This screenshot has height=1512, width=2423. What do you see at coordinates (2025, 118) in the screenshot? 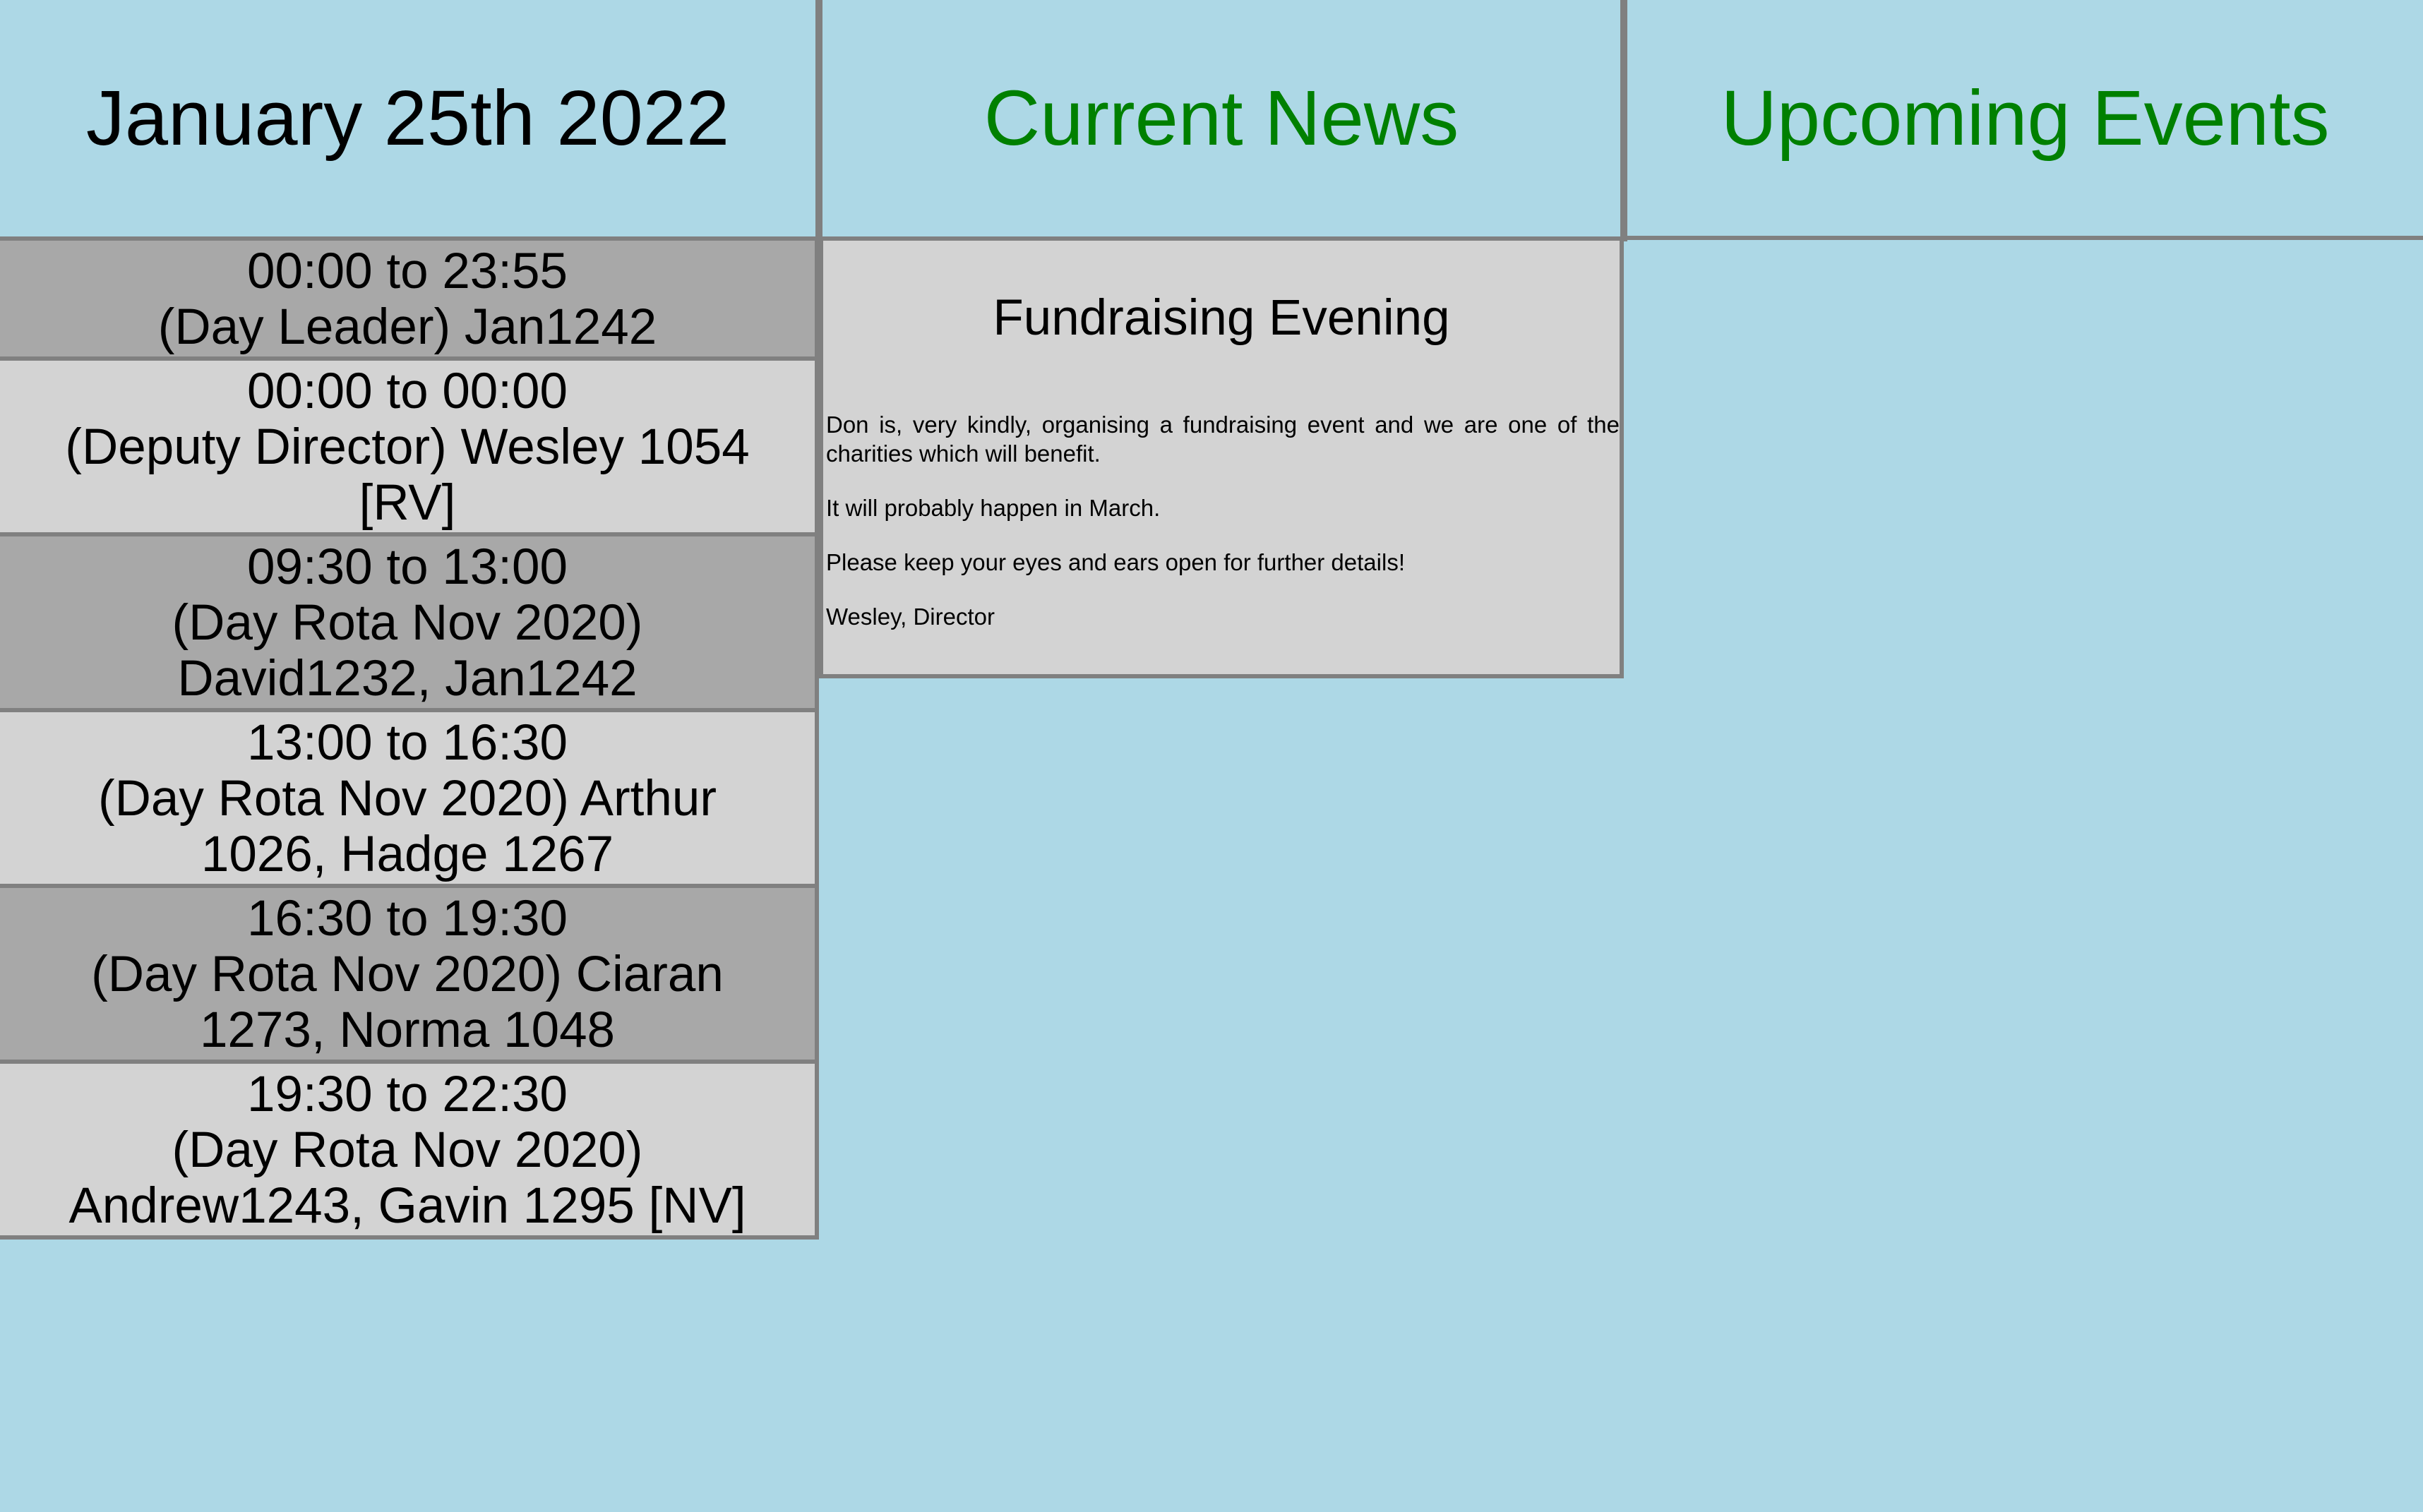
I see `upcoming-events-heading: Upcoming Events` at bounding box center [2025, 118].